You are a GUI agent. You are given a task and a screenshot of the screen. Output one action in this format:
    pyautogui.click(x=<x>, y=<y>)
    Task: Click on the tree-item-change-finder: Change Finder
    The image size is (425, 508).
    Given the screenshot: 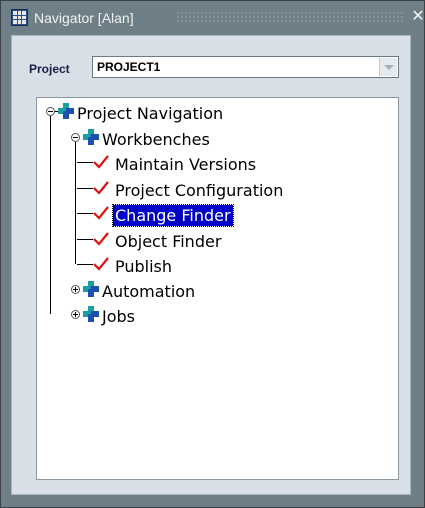 What is the action you would take?
    pyautogui.click(x=173, y=215)
    